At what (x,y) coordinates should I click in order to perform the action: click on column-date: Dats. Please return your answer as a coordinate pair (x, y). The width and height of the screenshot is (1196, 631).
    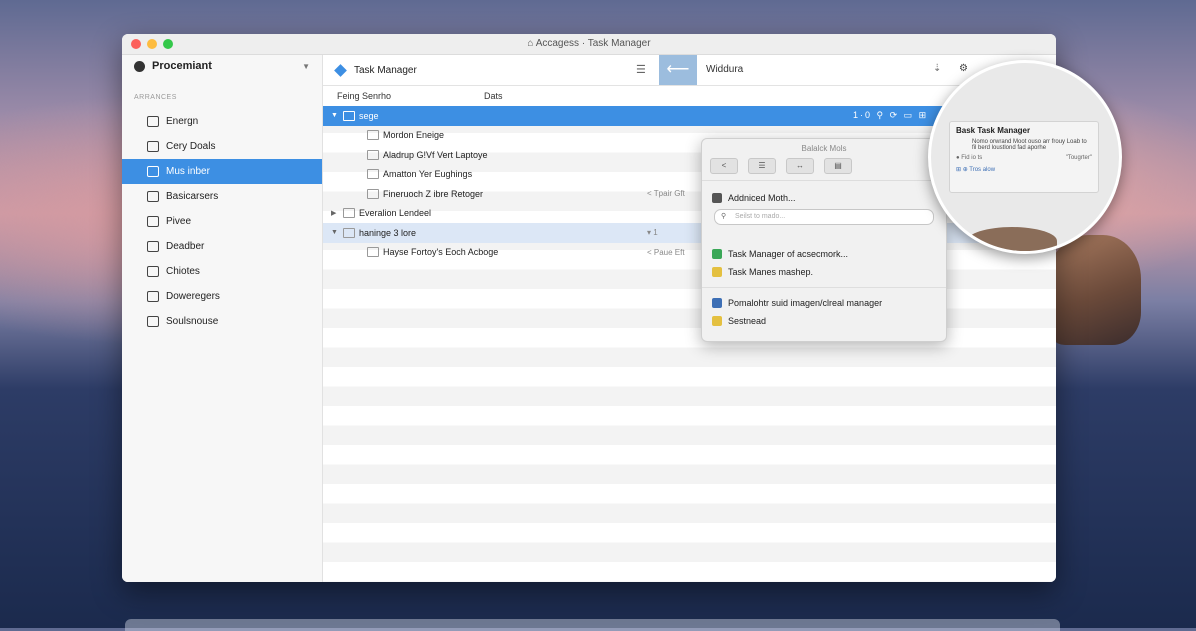
    Looking at the image, I should click on (493, 96).